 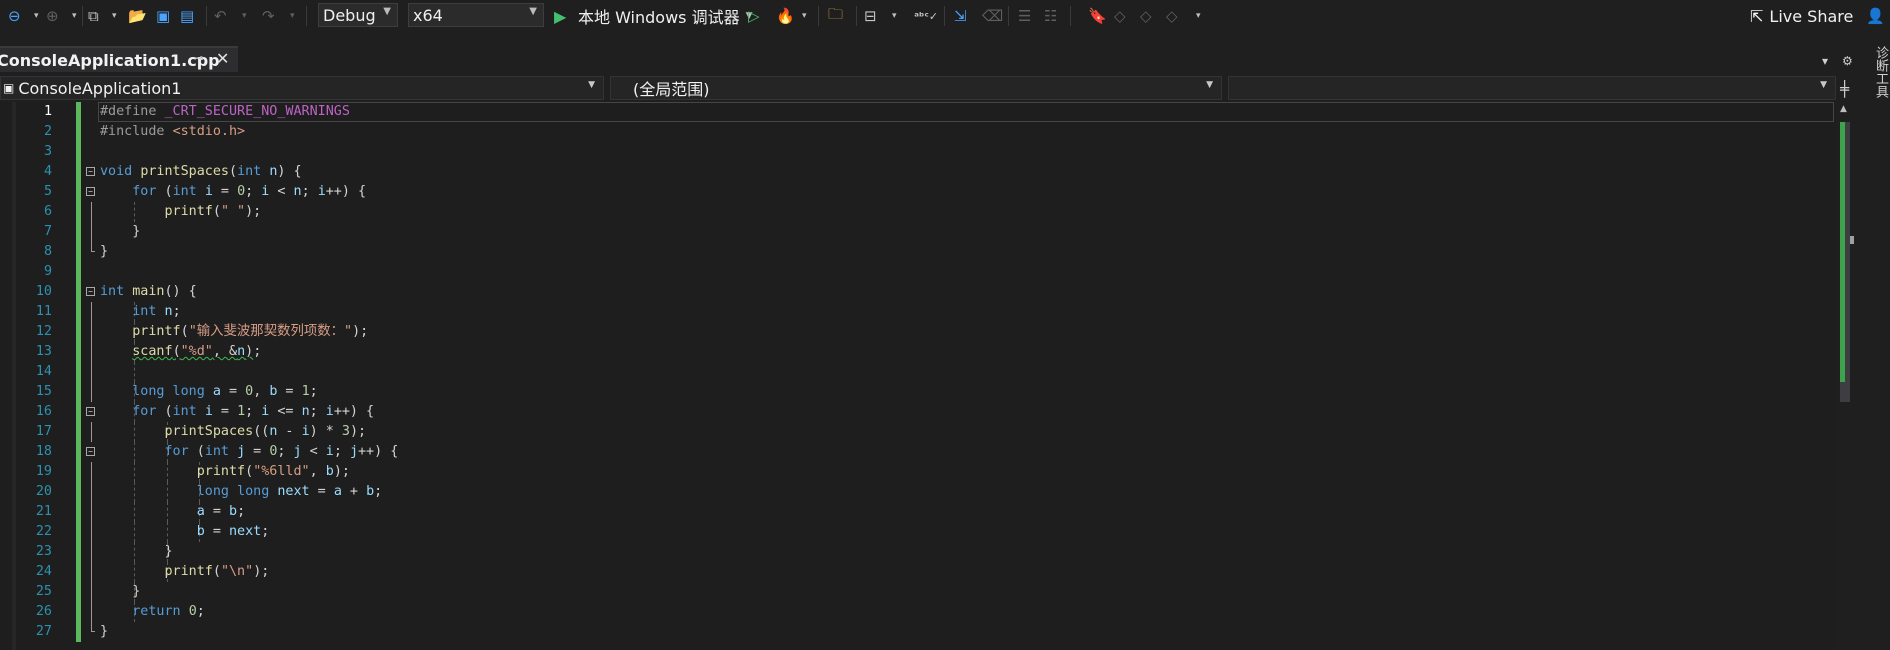 What do you see at coordinates (1801, 16) in the screenshot?
I see `live-share-button: ⇱ Live Share` at bounding box center [1801, 16].